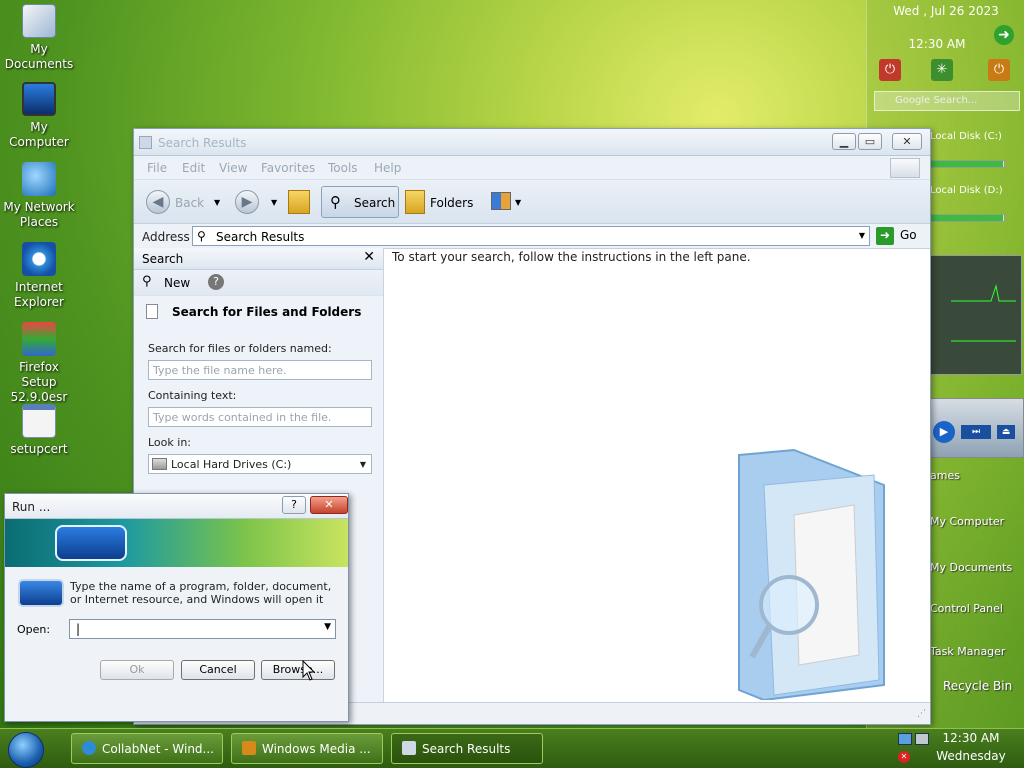 The height and width of the screenshot is (768, 1024). Describe the element at coordinates (39, 449) in the screenshot. I see `desktop-icon-label: setupcert` at that location.